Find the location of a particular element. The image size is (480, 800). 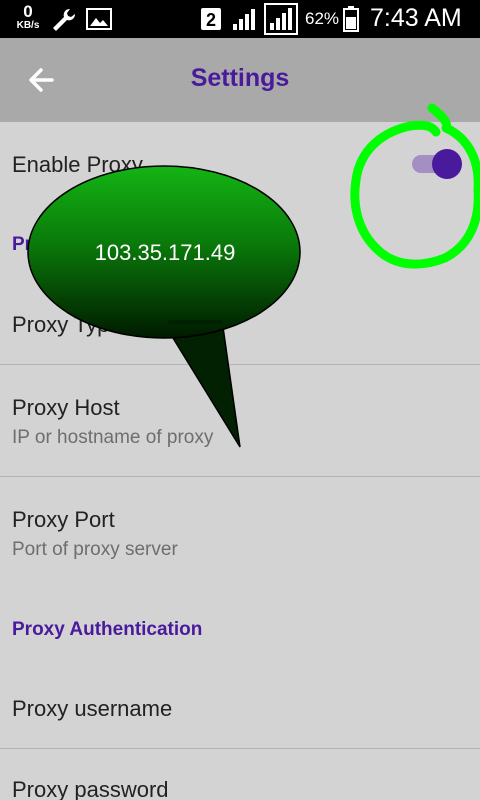

enable-proxy-preference: Enable Proxy is located at coordinates (240, 164).